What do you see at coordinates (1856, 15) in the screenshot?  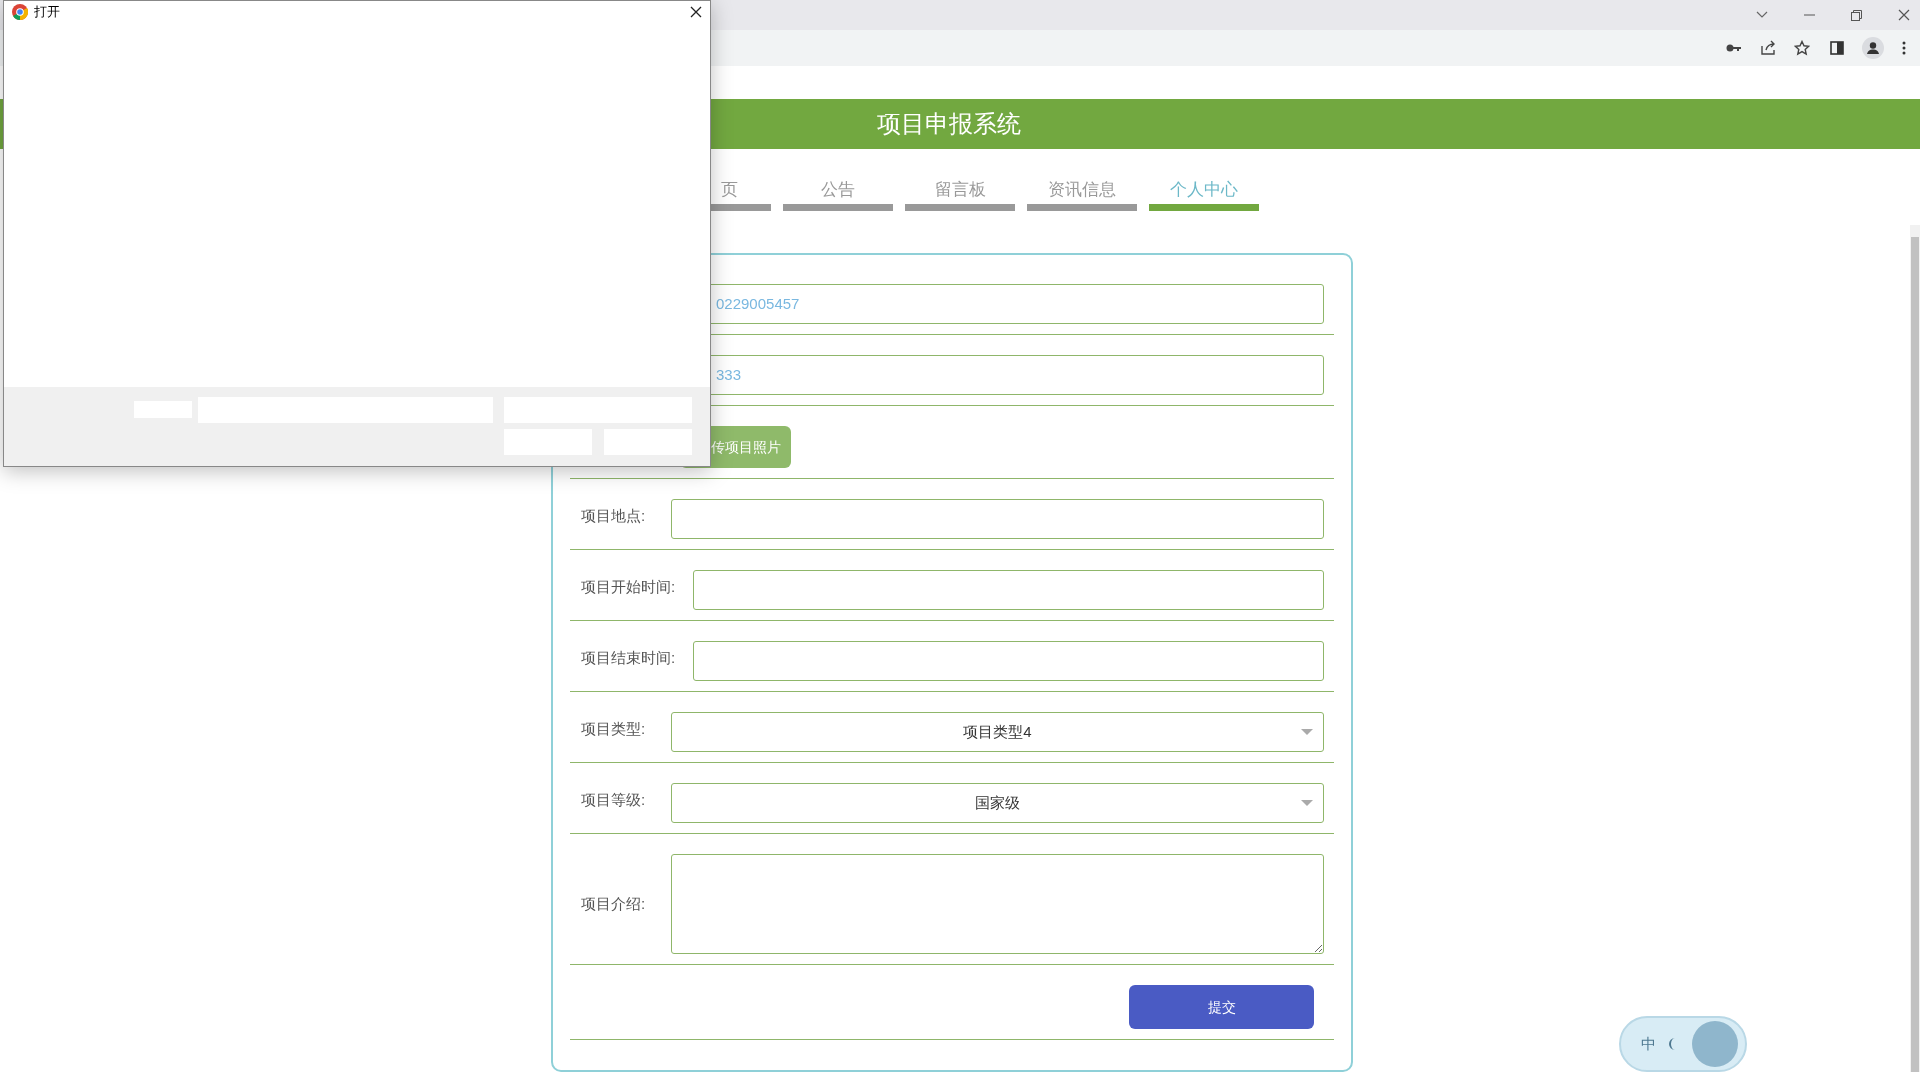 I see `restore-icon` at bounding box center [1856, 15].